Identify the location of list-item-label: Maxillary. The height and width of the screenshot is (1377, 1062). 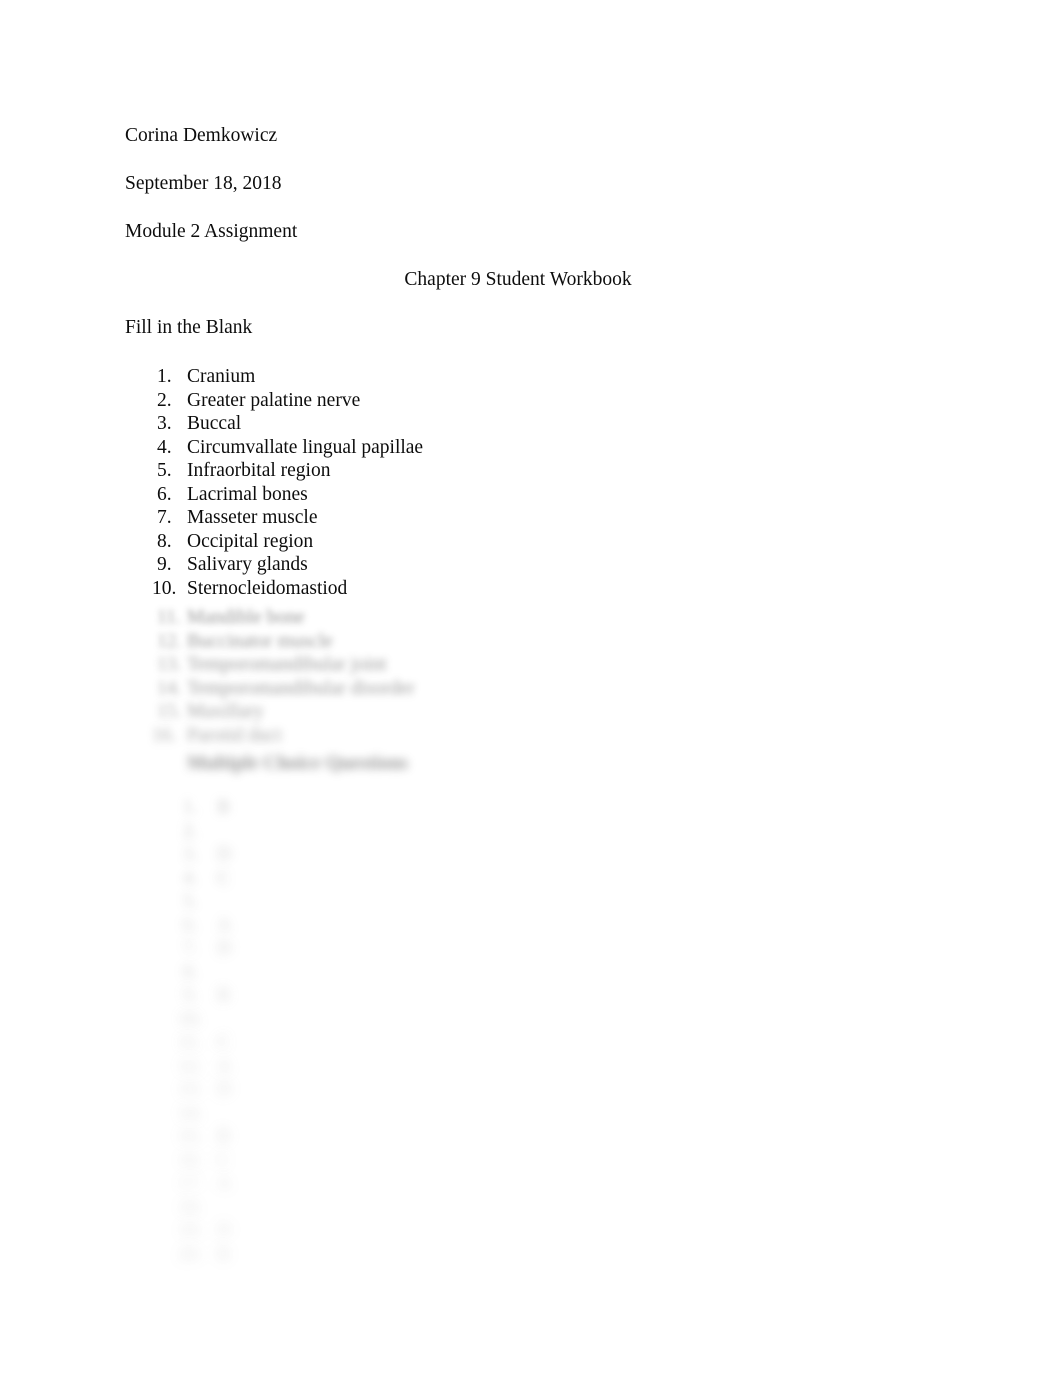
(225, 711).